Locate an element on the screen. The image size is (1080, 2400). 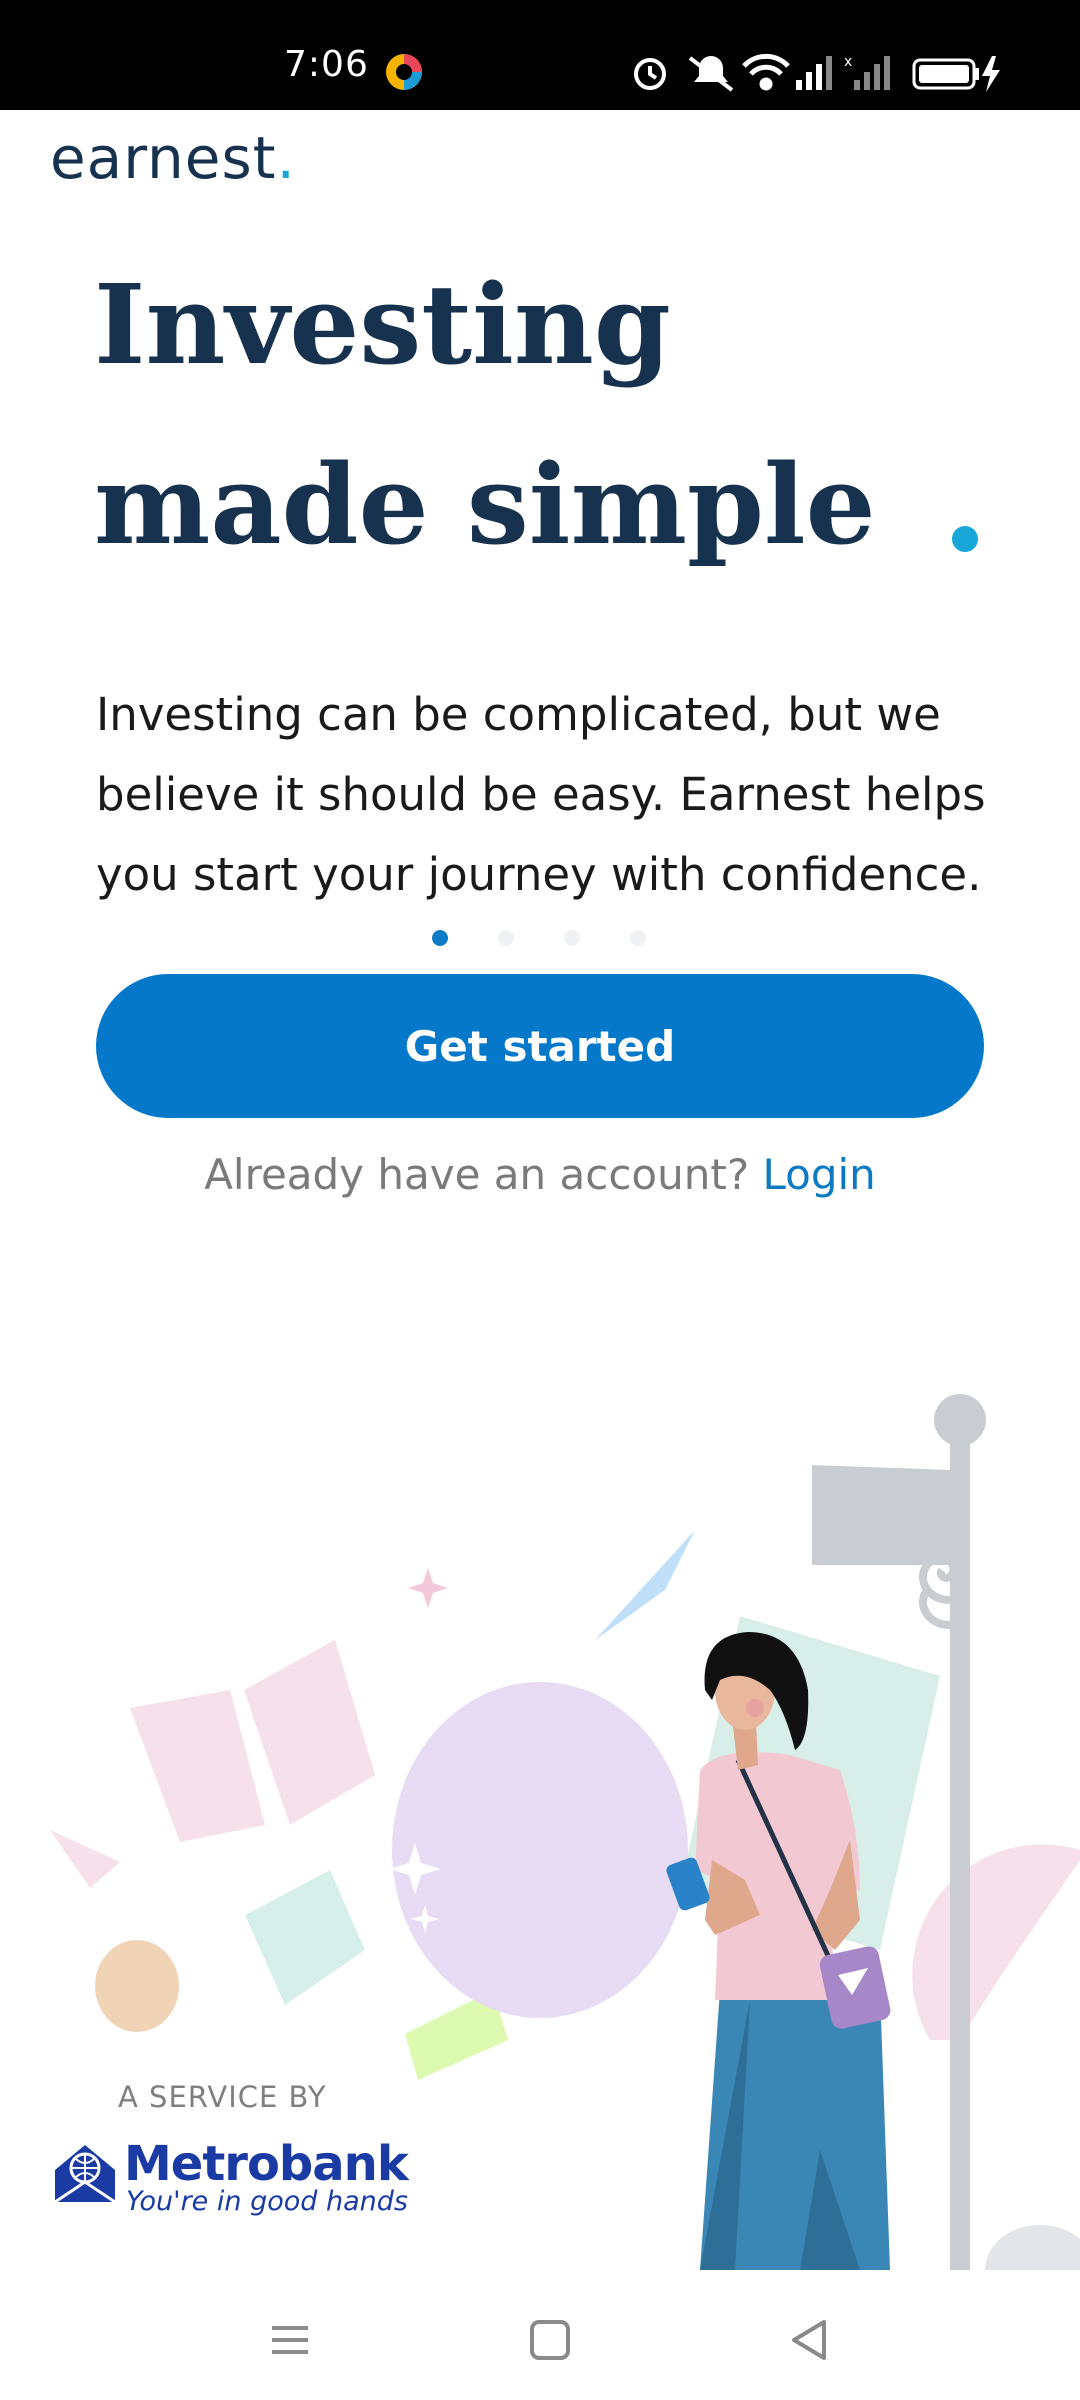
service-by-label: A SERVICE BY is located at coordinates (222, 2097).